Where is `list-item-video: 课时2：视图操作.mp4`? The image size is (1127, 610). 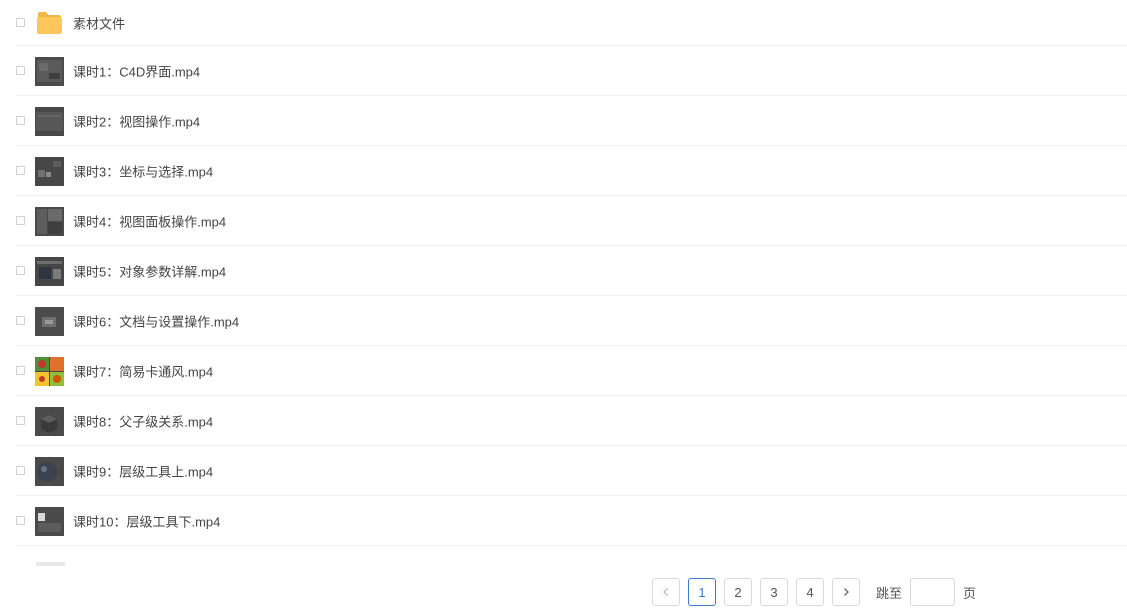 list-item-video: 课时2：视图操作.mp4 is located at coordinates (571, 121).